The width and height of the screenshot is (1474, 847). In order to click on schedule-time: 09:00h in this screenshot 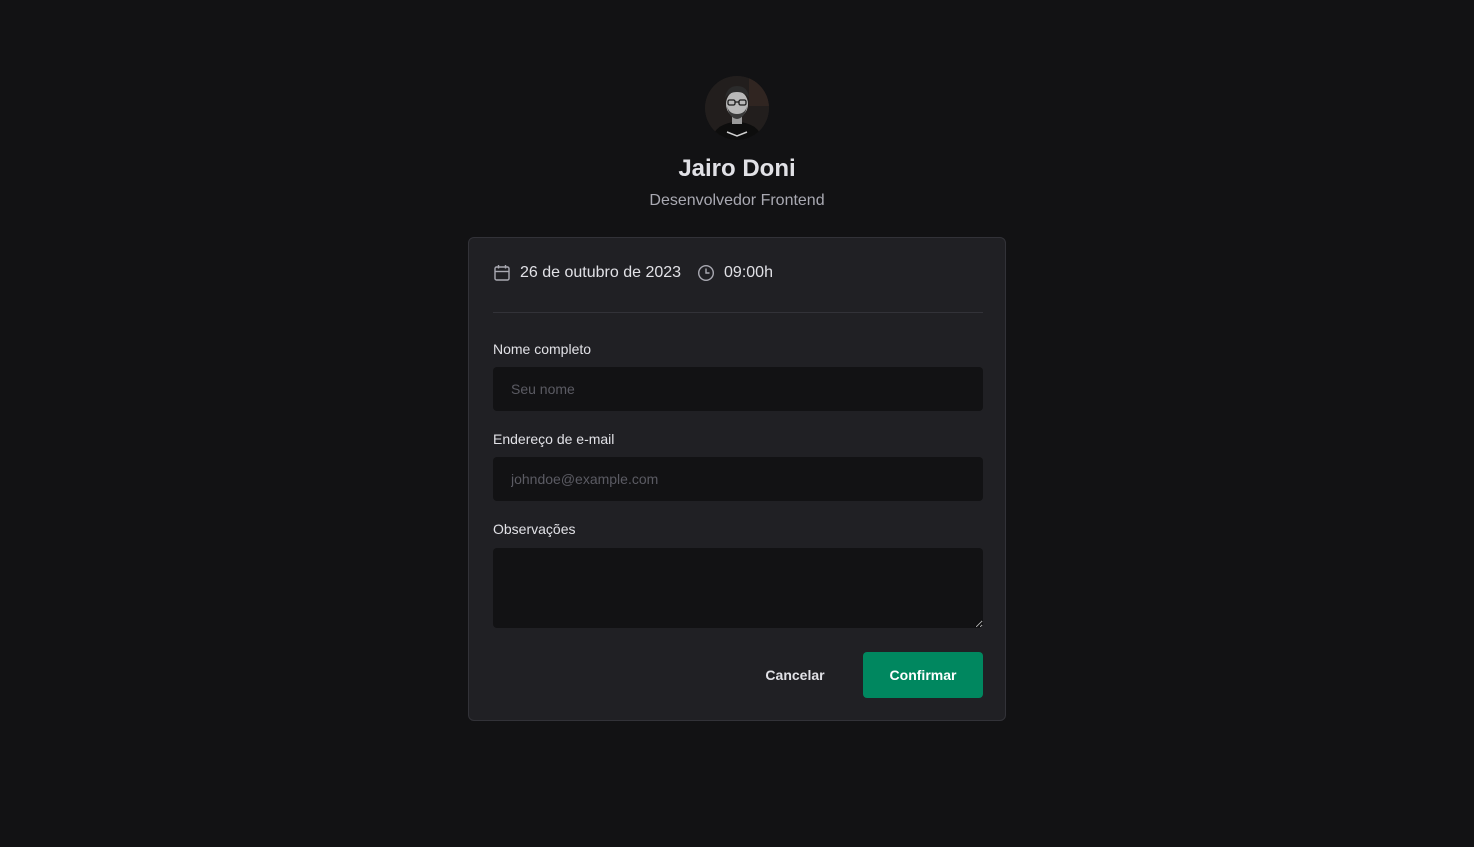, I will do `click(735, 273)`.